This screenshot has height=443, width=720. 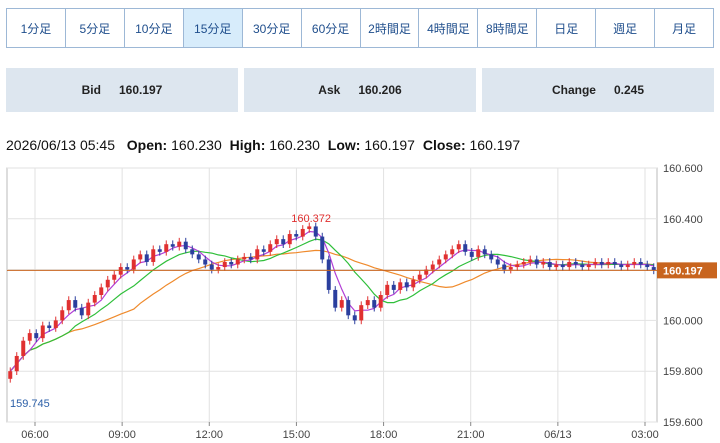 What do you see at coordinates (329, 90) in the screenshot?
I see `ask-label: Ask` at bounding box center [329, 90].